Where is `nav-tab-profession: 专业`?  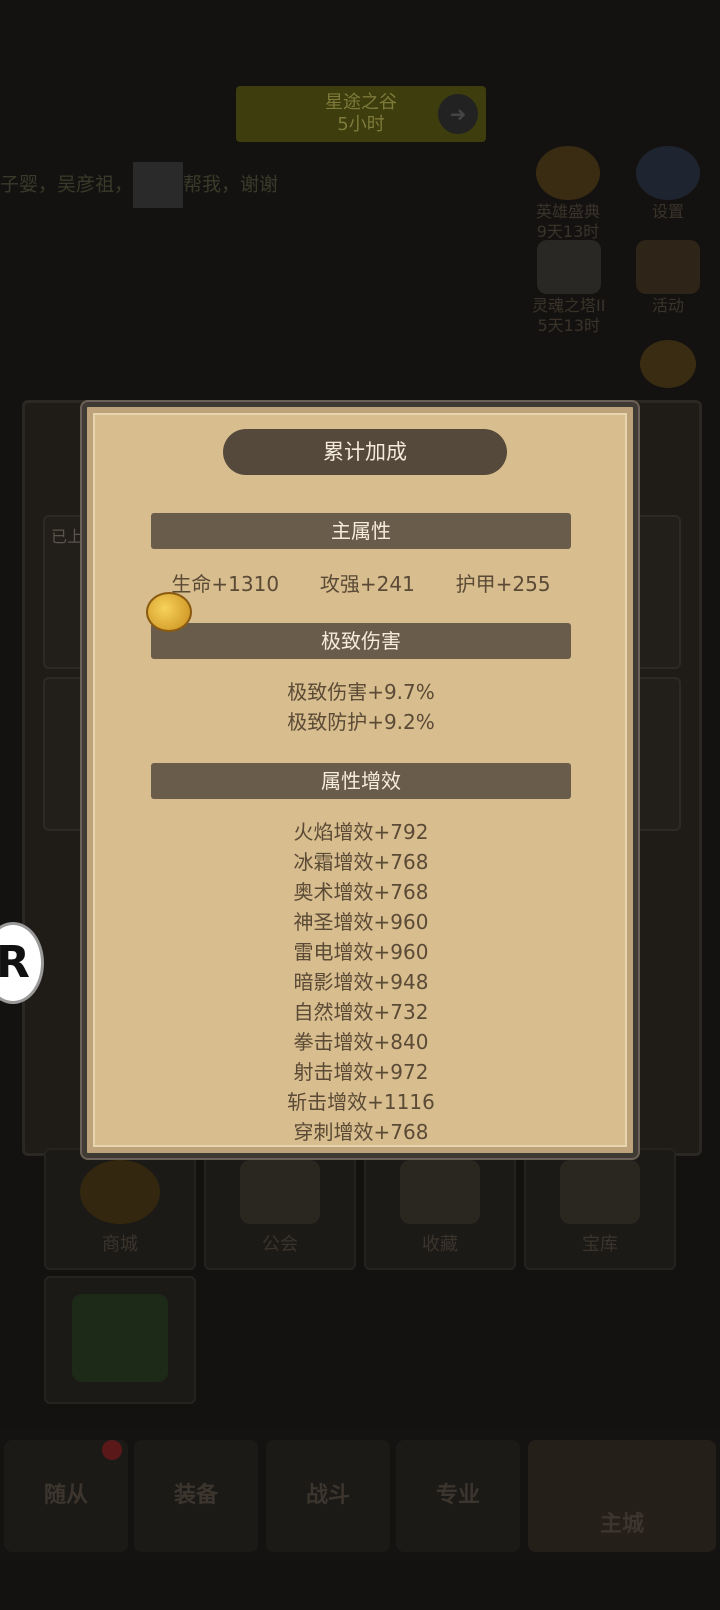 nav-tab-profession: 专业 is located at coordinates (458, 1496).